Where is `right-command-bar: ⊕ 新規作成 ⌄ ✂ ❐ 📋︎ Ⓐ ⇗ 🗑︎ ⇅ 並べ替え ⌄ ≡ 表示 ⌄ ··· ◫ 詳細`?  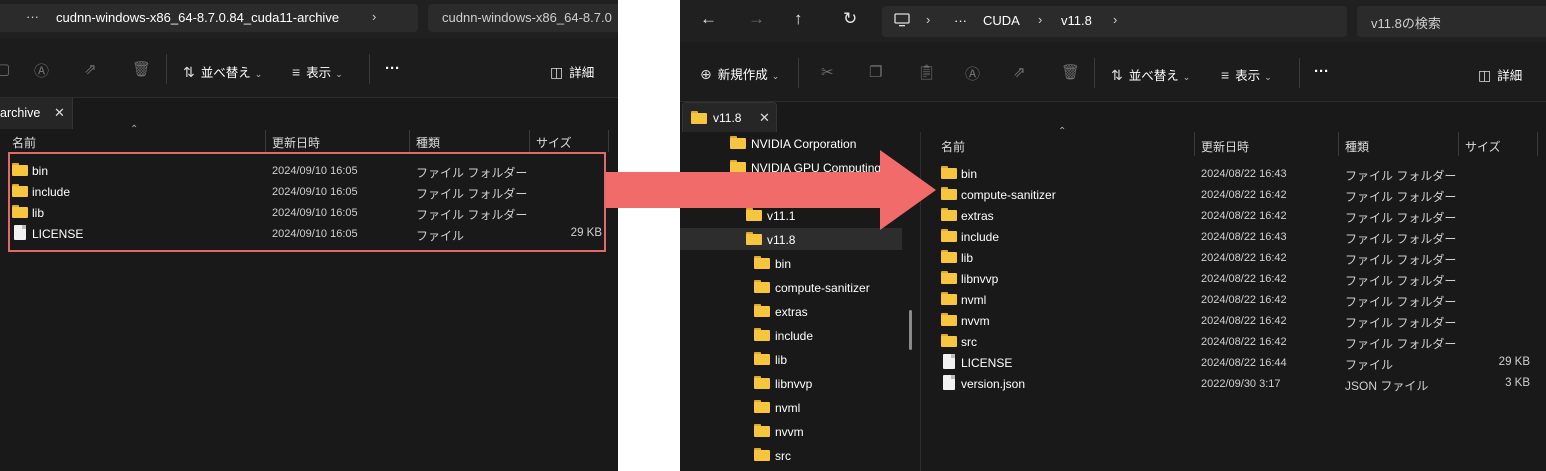 right-command-bar: ⊕ 新規作成 ⌄ ✂ ❐ 📋︎ Ⓐ ⇗ 🗑︎ ⇅ 並べ替え ⌄ ≡ 表示 ⌄ ··· ◫ 詳細 is located at coordinates (1113, 72).